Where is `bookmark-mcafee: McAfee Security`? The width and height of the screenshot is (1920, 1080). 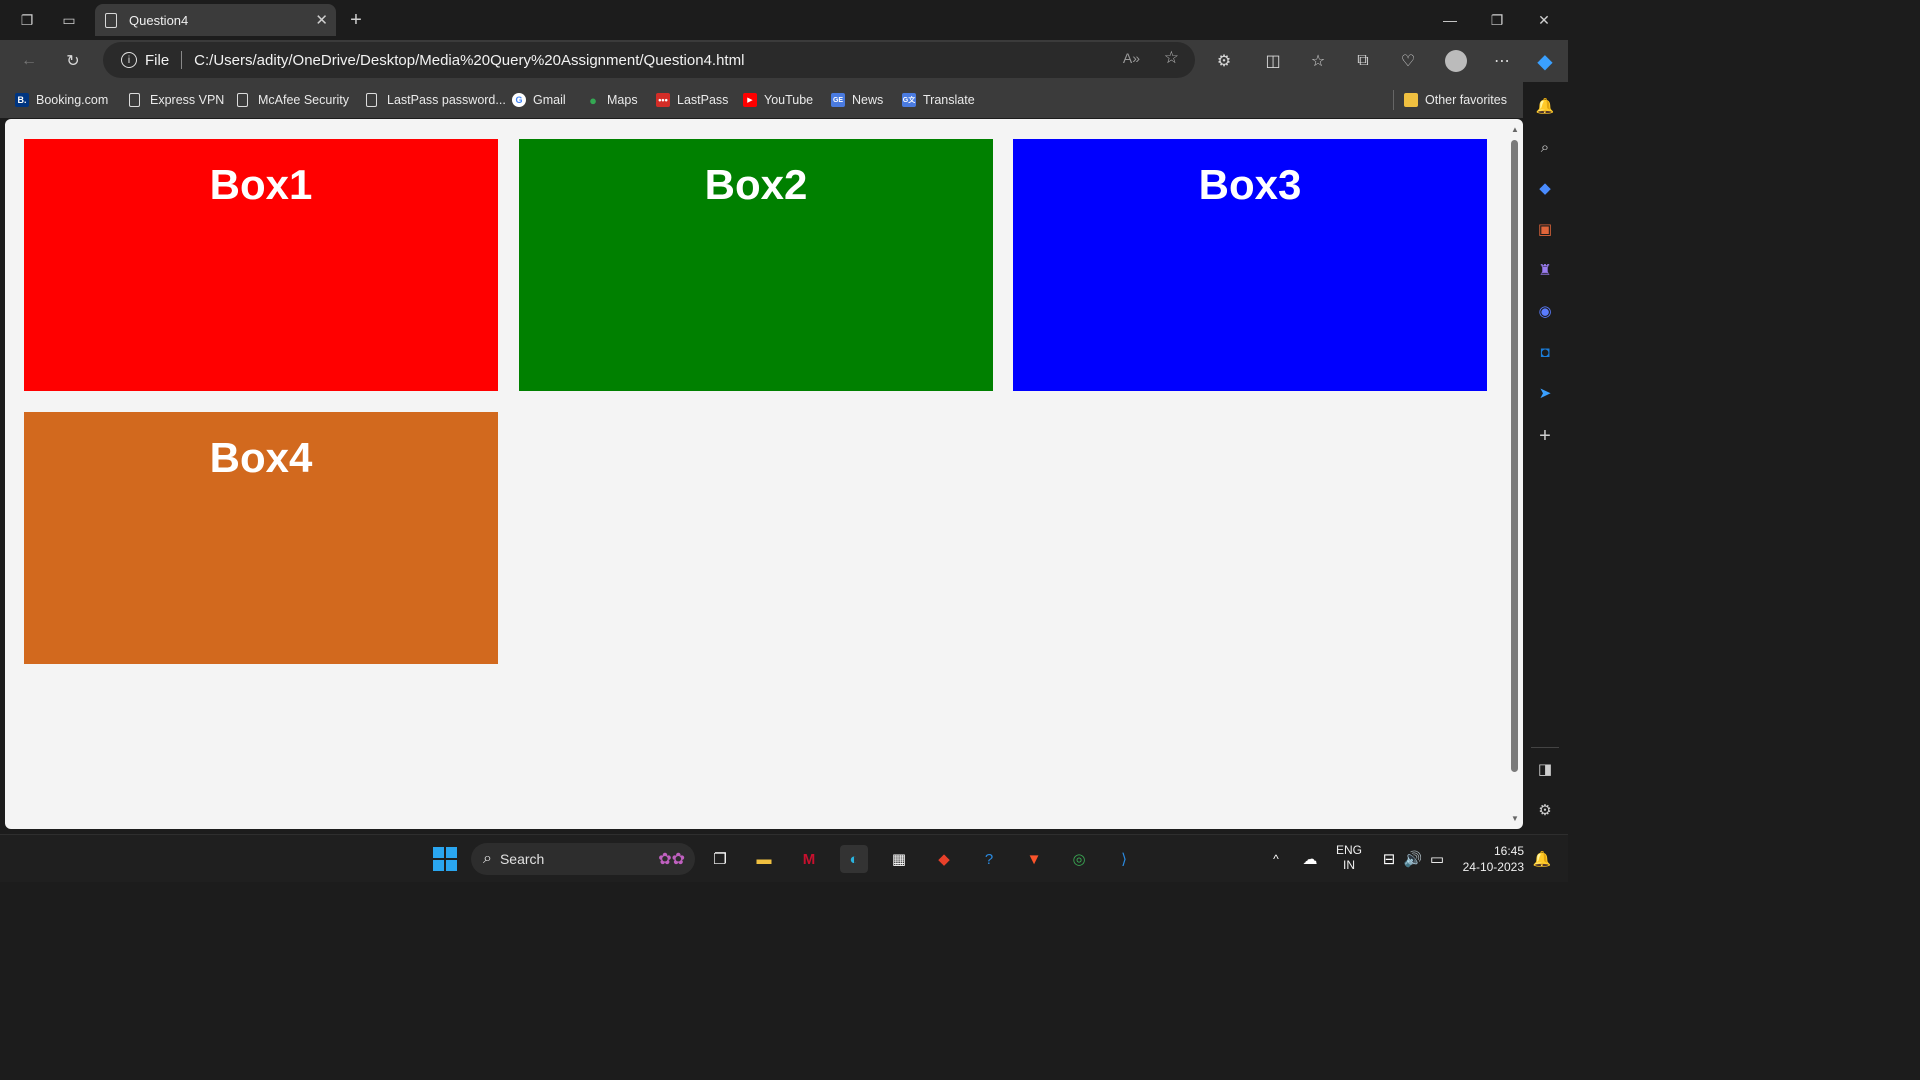 bookmark-mcafee: McAfee Security is located at coordinates (293, 100).